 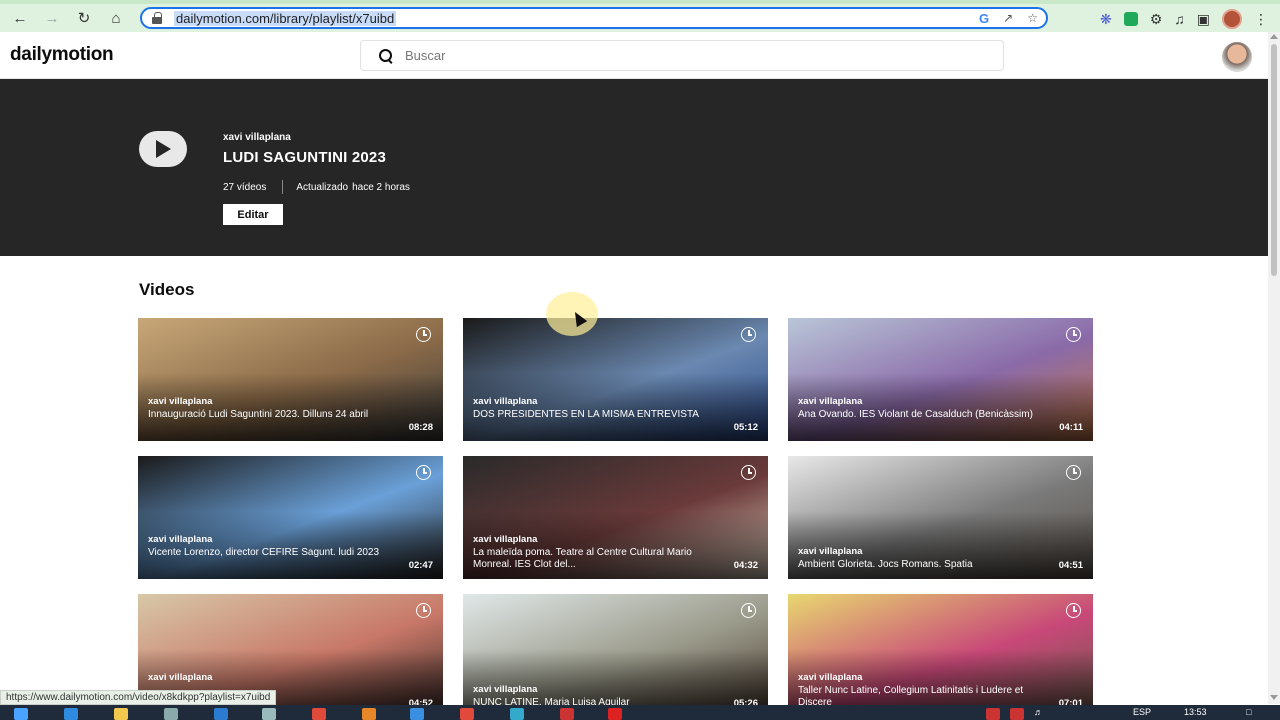 What do you see at coordinates (285, 18) in the screenshot?
I see `url-text: dailymotion.com/library/playlist/x7uibd` at bounding box center [285, 18].